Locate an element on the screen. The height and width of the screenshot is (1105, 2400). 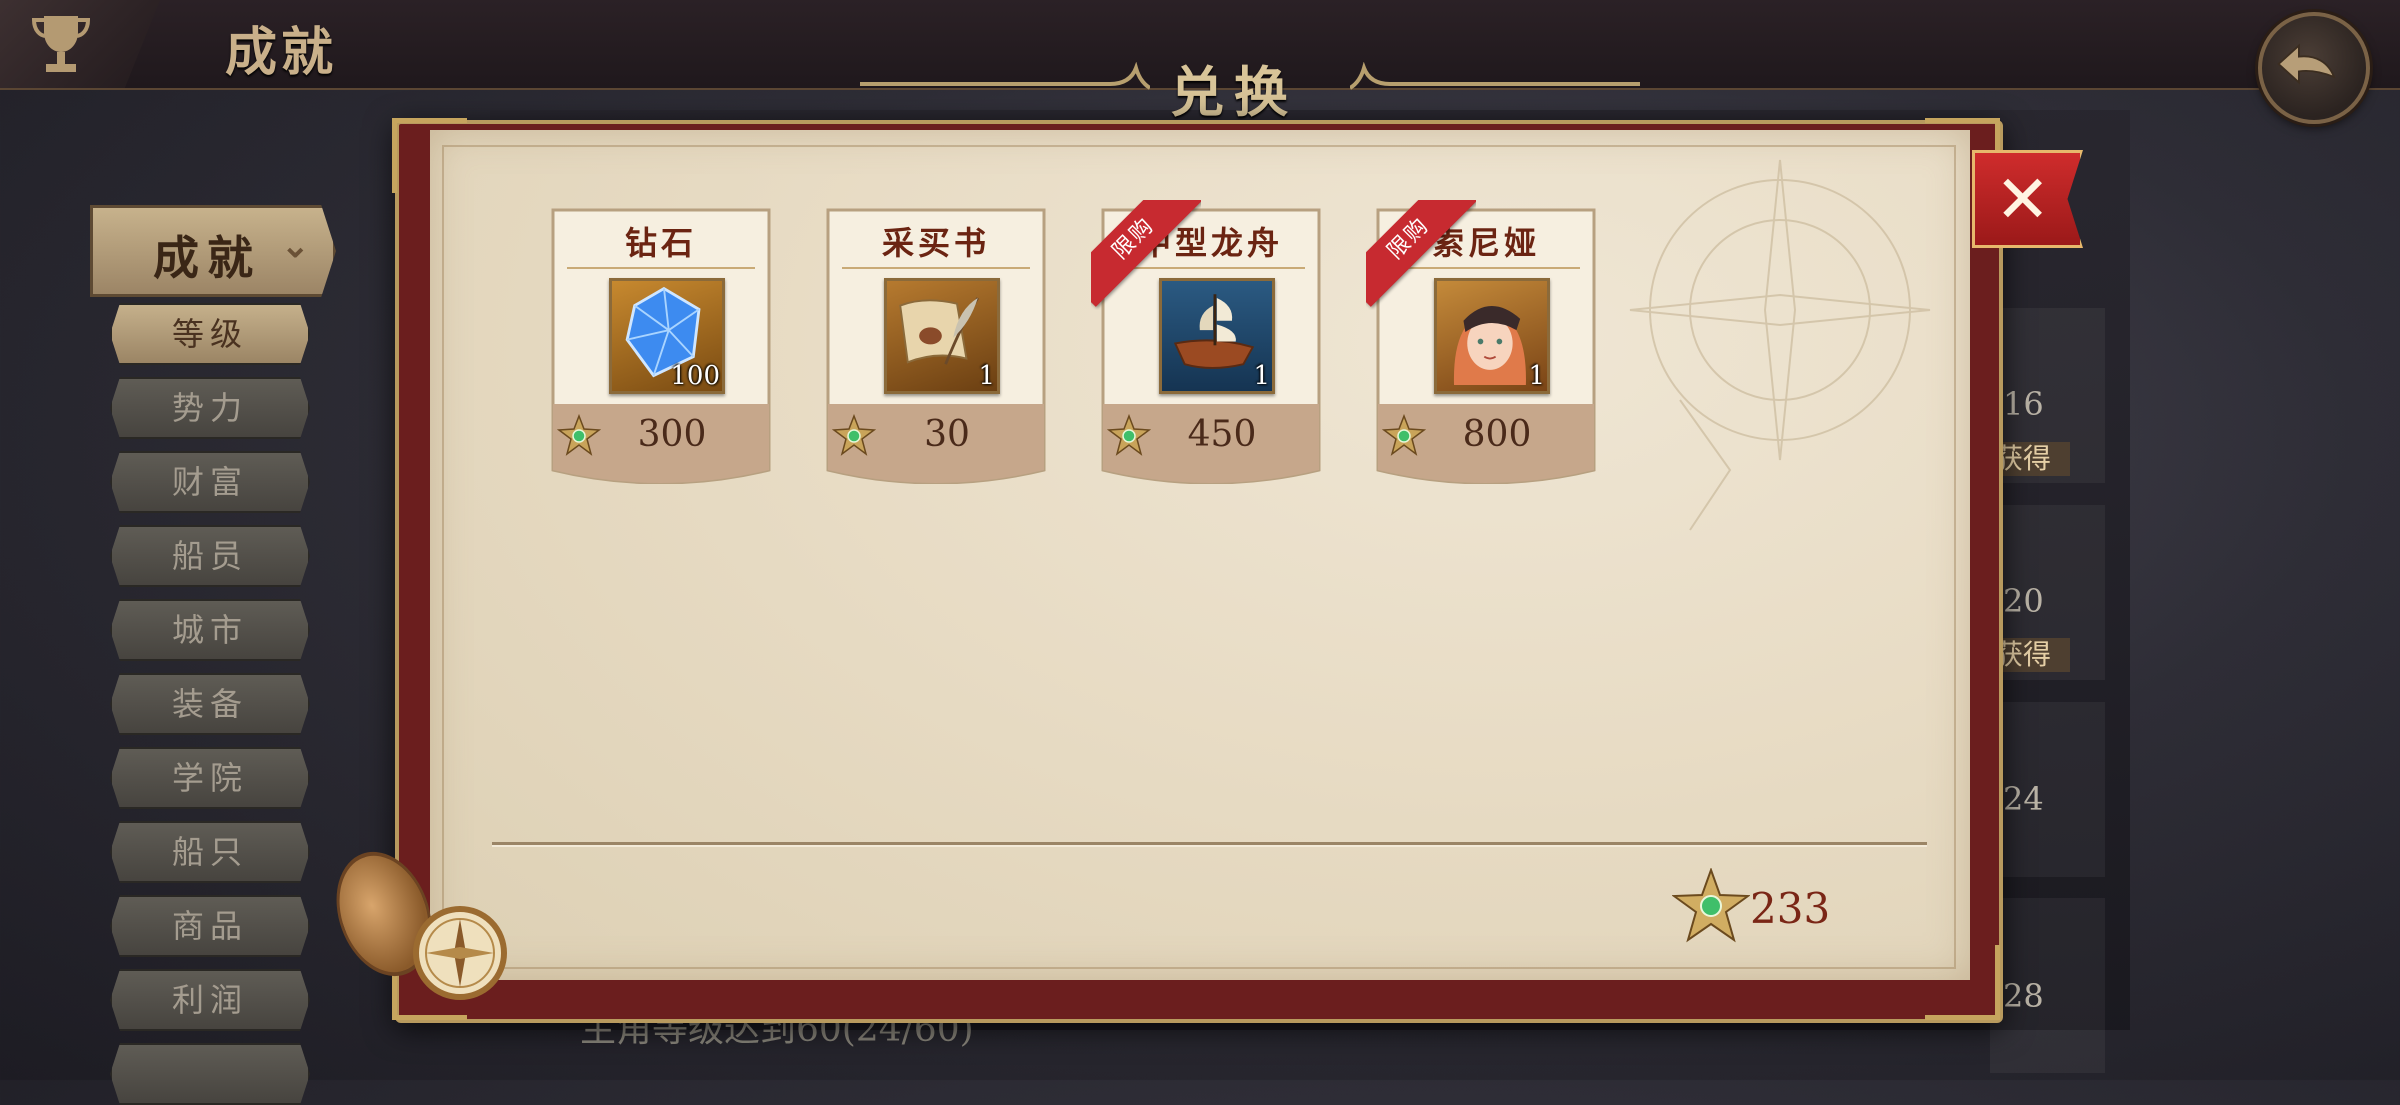
level-value: 28 is located at coordinates (2023, 996).